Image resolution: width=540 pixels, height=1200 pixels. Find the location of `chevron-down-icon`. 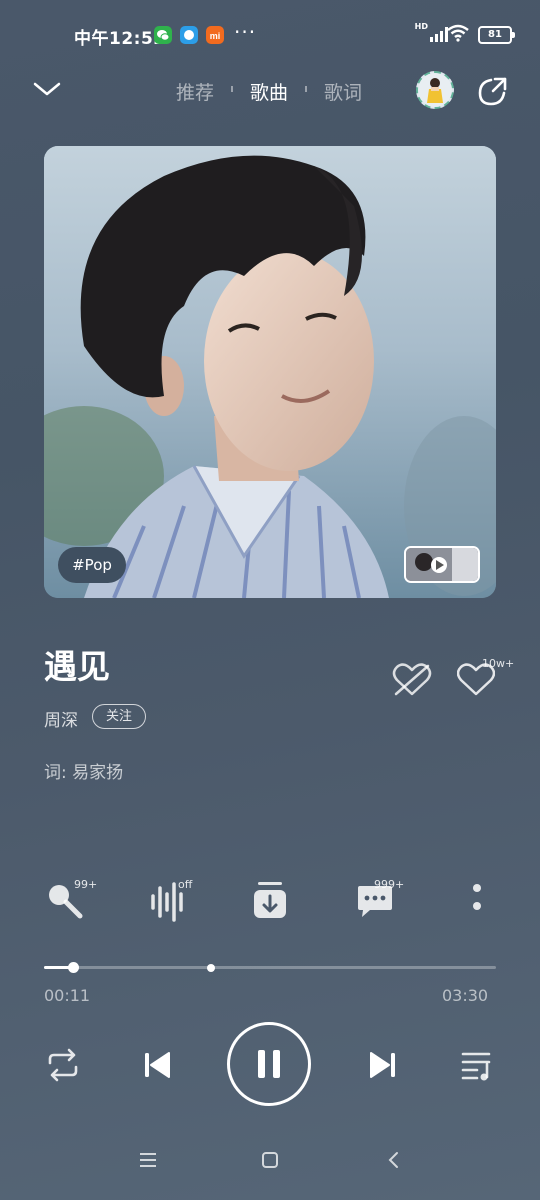

chevron-down-icon is located at coordinates (47, 89).